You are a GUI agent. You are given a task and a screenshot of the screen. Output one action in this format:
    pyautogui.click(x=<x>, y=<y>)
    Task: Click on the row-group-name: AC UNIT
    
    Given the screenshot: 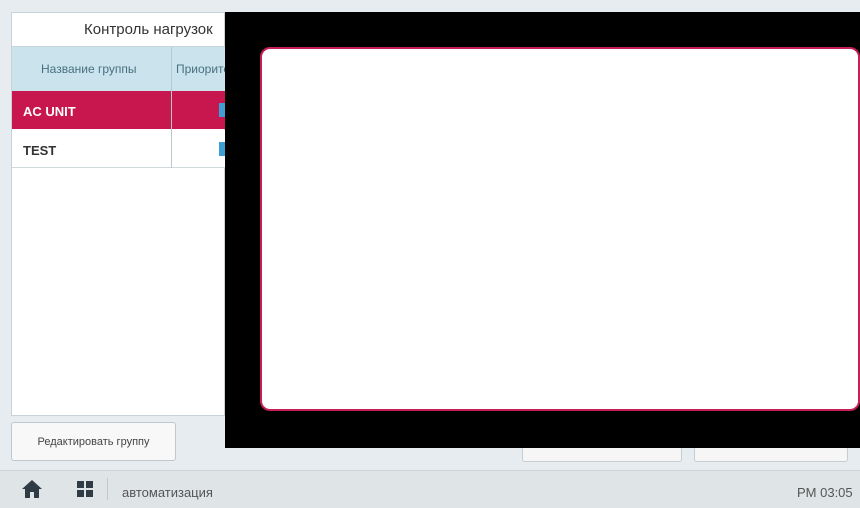 What is the action you would take?
    pyautogui.click(x=49, y=111)
    